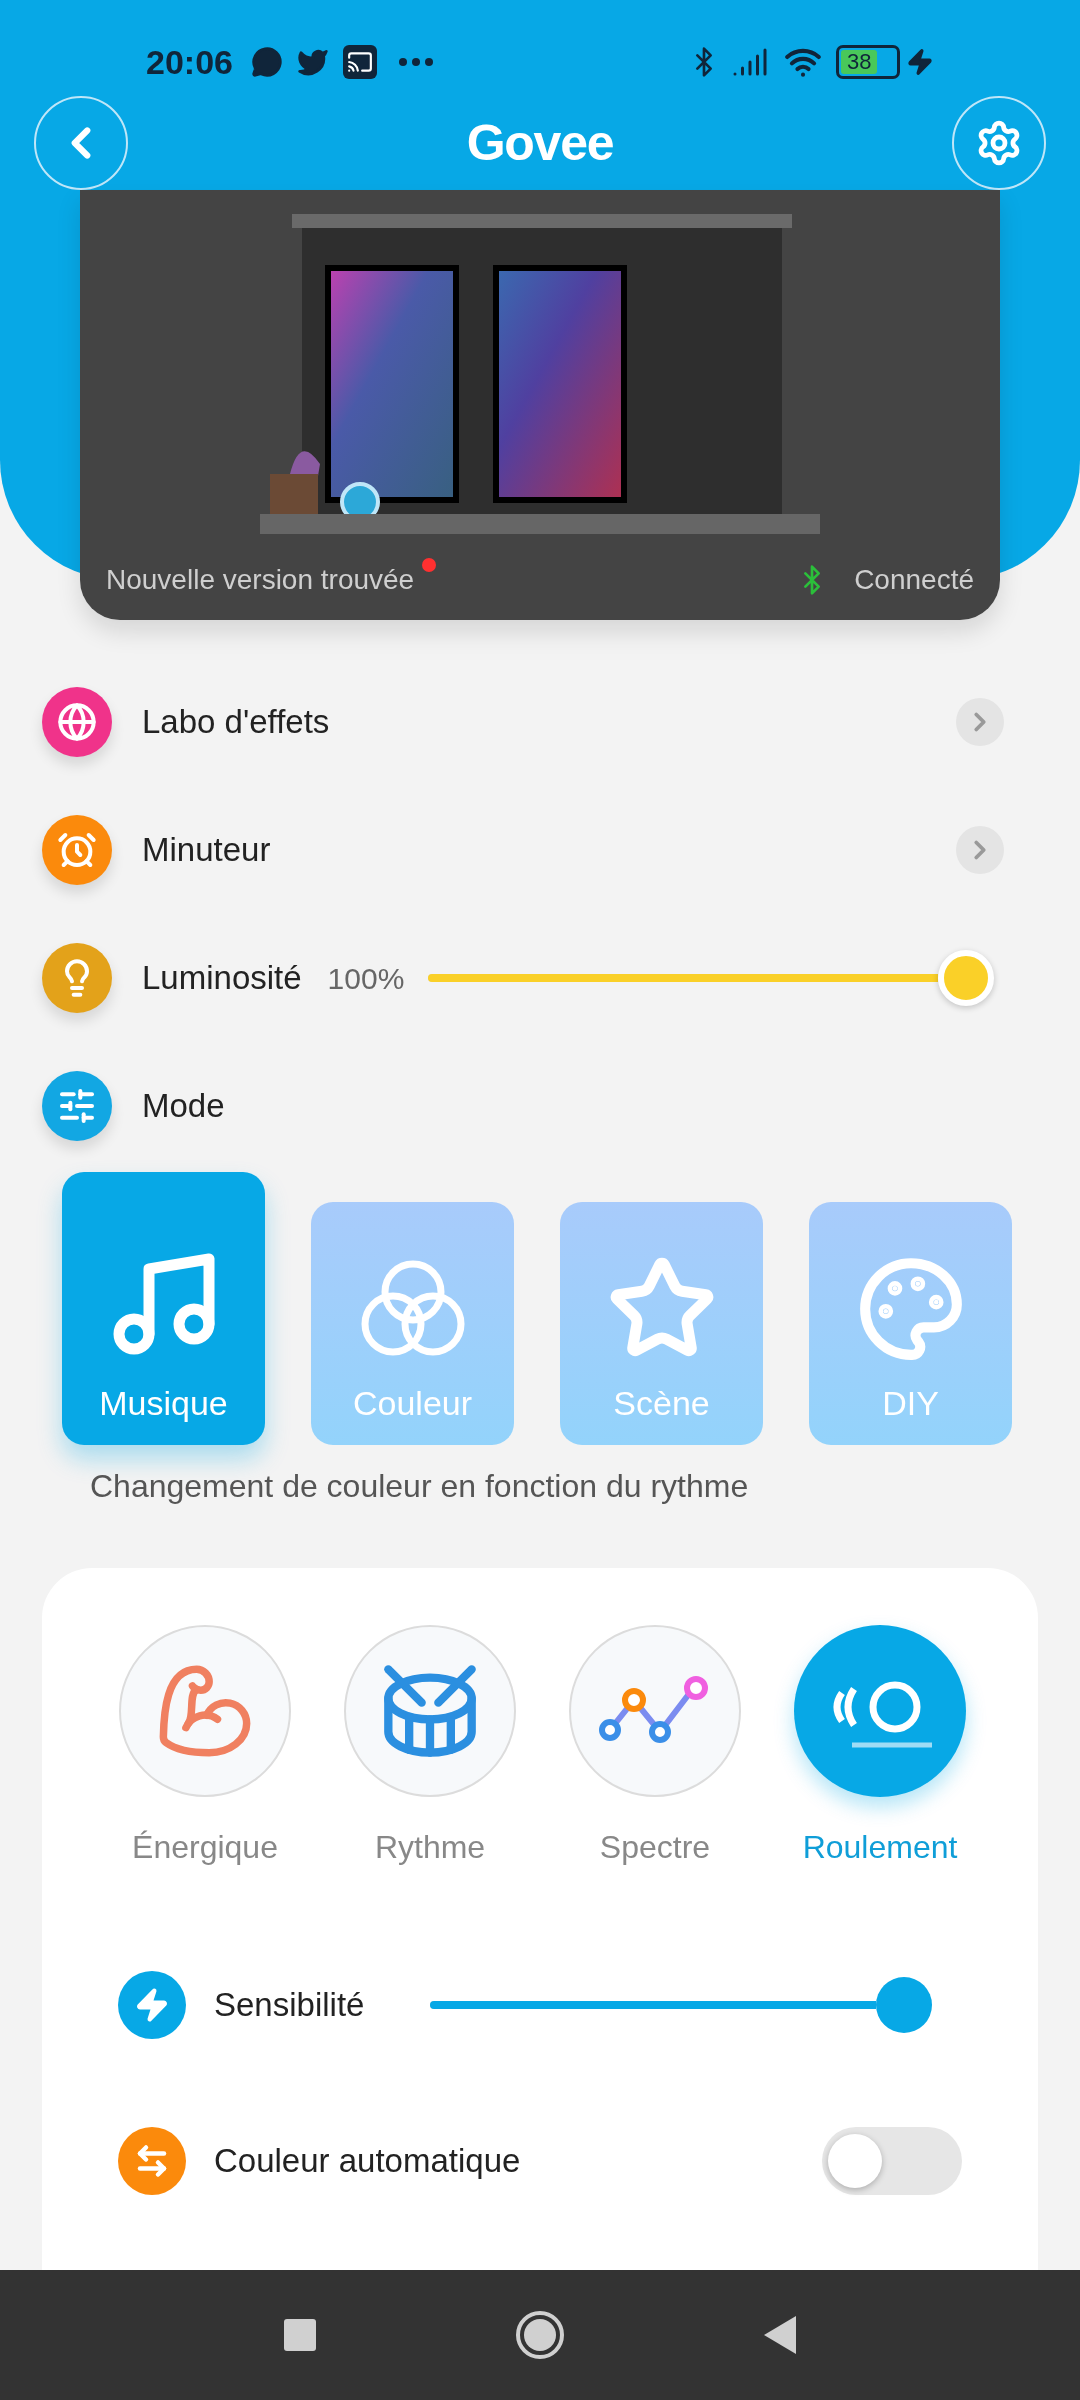 The width and height of the screenshot is (1080, 2400). Describe the element at coordinates (359, 62) in the screenshot. I see `app-icon` at that location.